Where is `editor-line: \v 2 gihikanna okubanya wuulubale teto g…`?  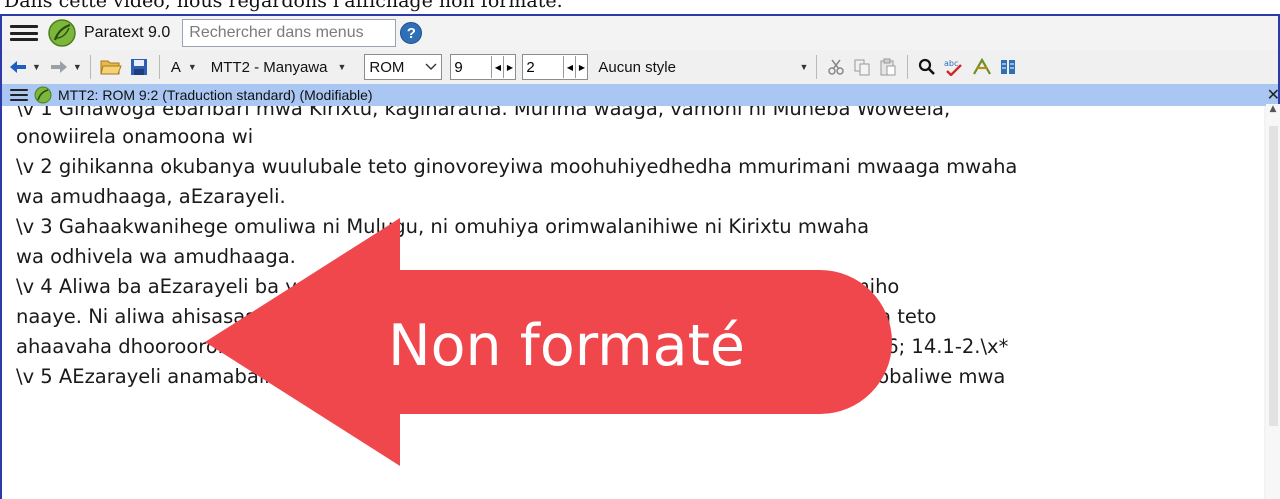 editor-line: \v 2 gihikanna okubanya wuulubale teto g… is located at coordinates (516, 167).